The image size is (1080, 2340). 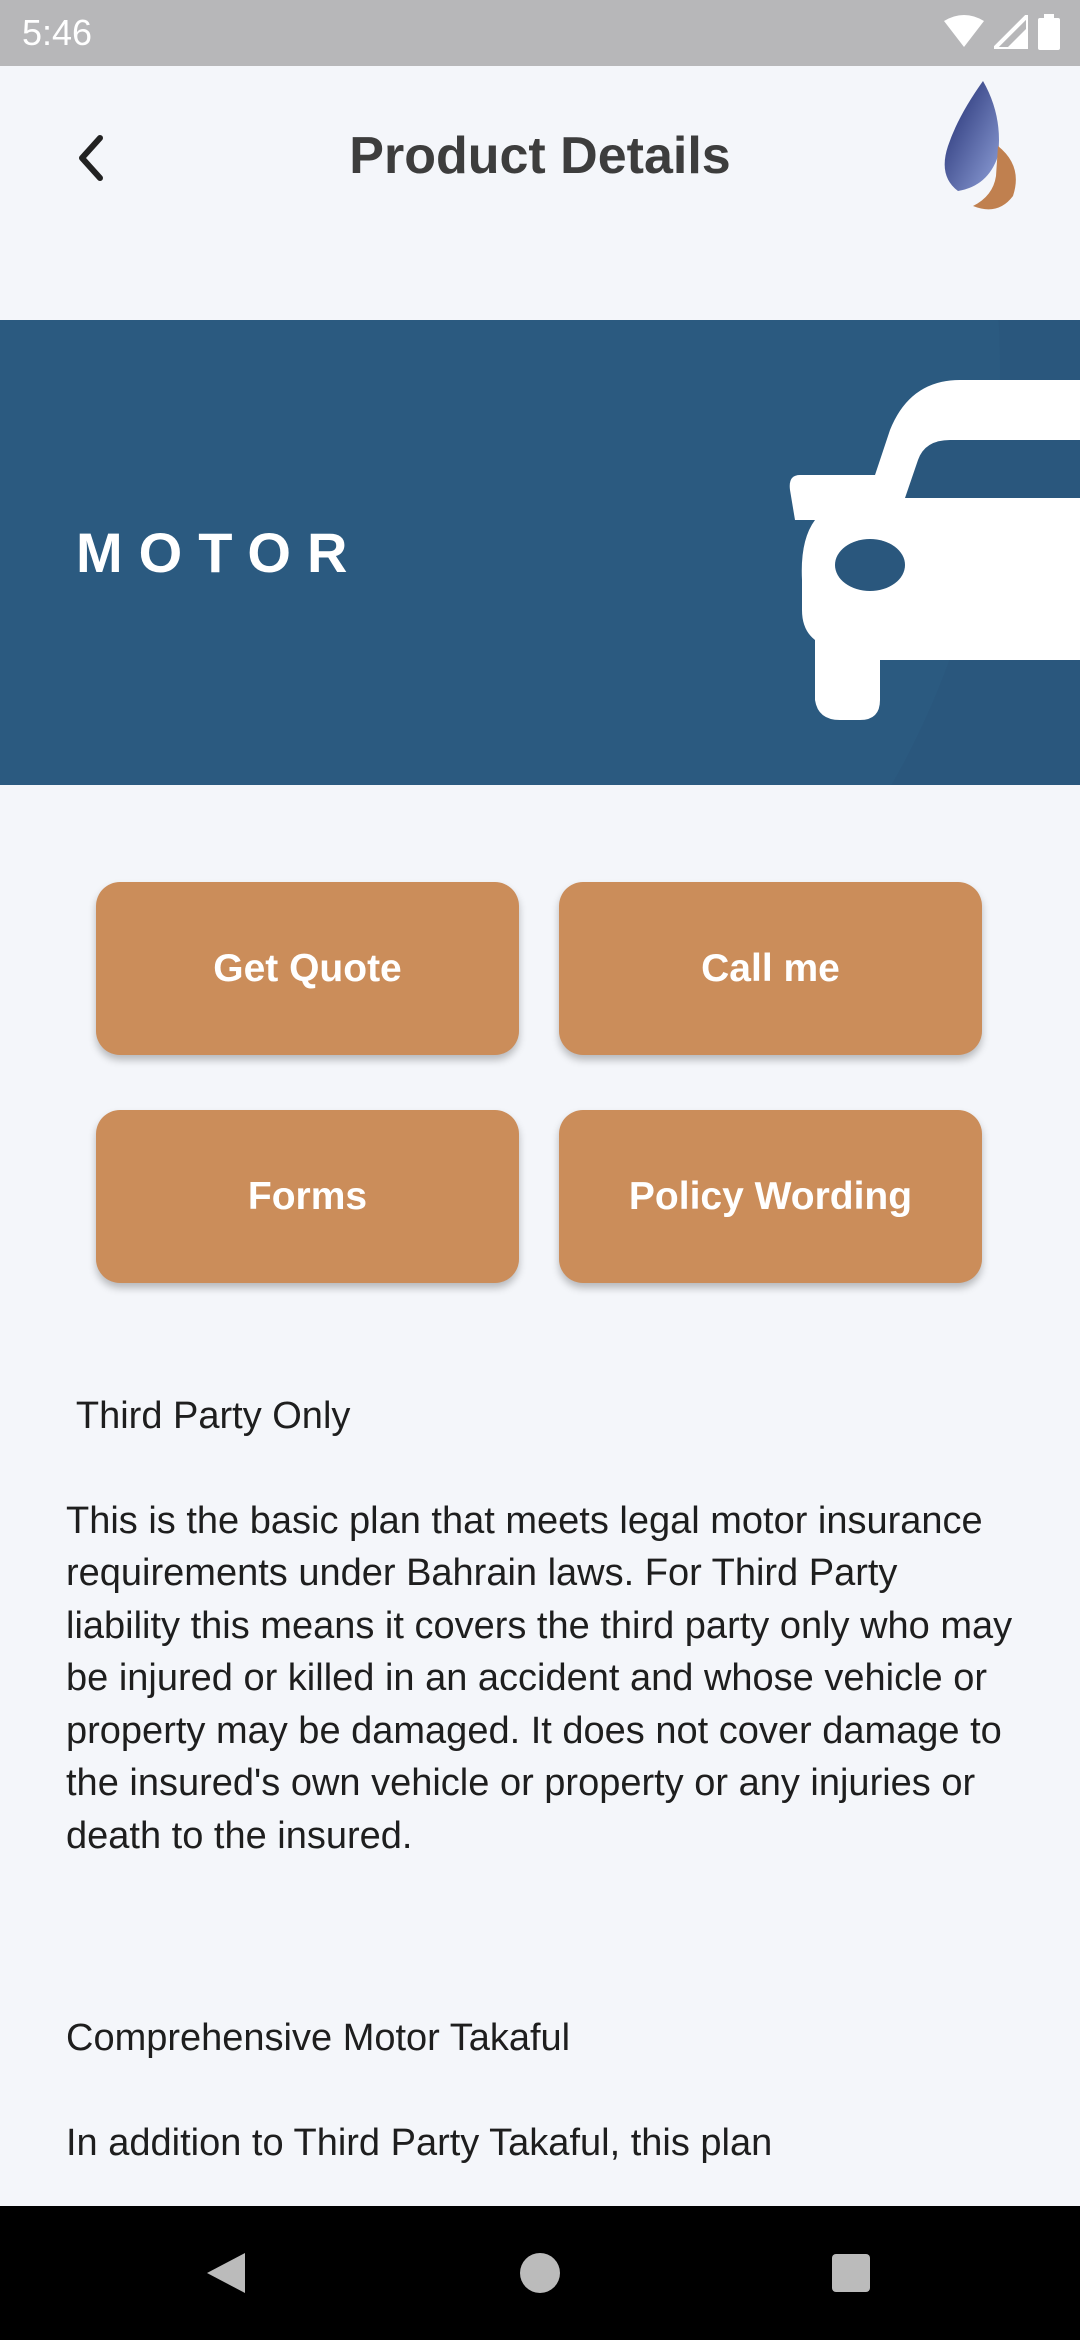 What do you see at coordinates (540, 33) in the screenshot?
I see `status-bar: 5:46` at bounding box center [540, 33].